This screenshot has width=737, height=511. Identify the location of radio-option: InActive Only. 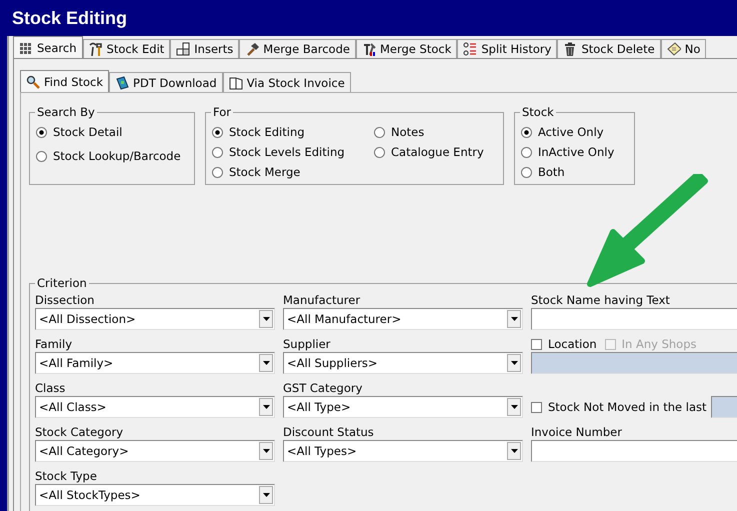
(574, 152).